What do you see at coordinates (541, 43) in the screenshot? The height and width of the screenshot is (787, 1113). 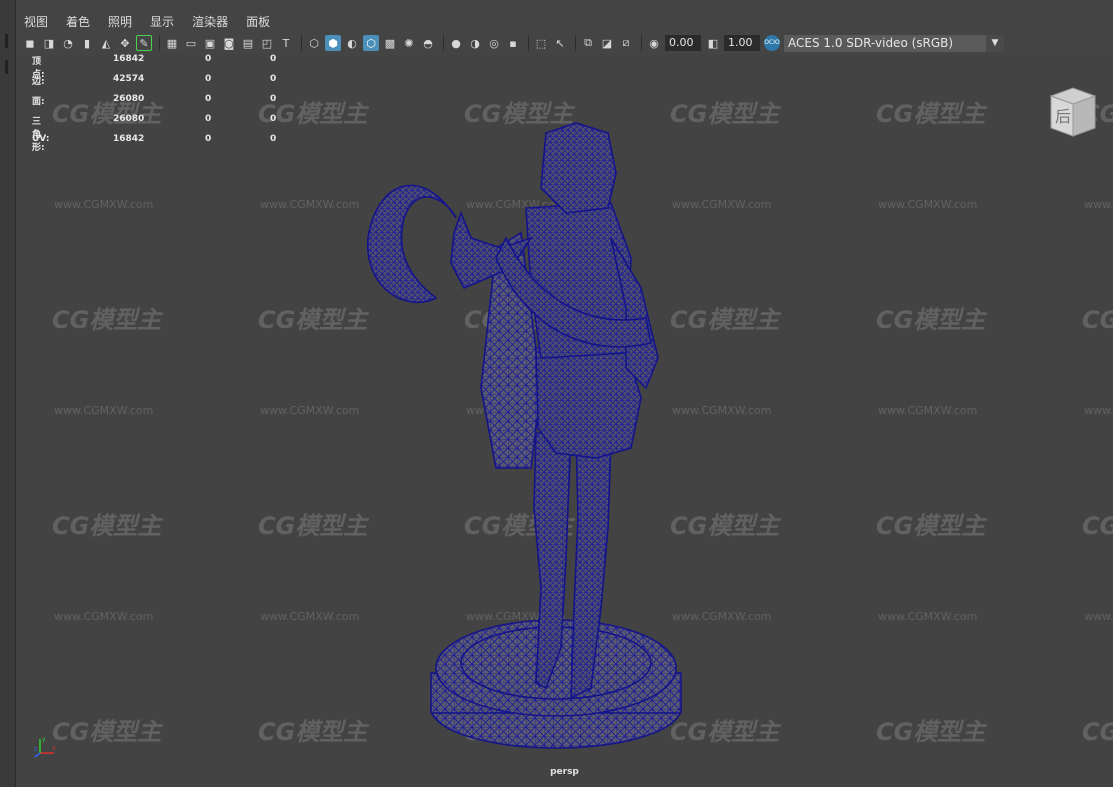 I see `isolate-select-icon: ⬚` at bounding box center [541, 43].